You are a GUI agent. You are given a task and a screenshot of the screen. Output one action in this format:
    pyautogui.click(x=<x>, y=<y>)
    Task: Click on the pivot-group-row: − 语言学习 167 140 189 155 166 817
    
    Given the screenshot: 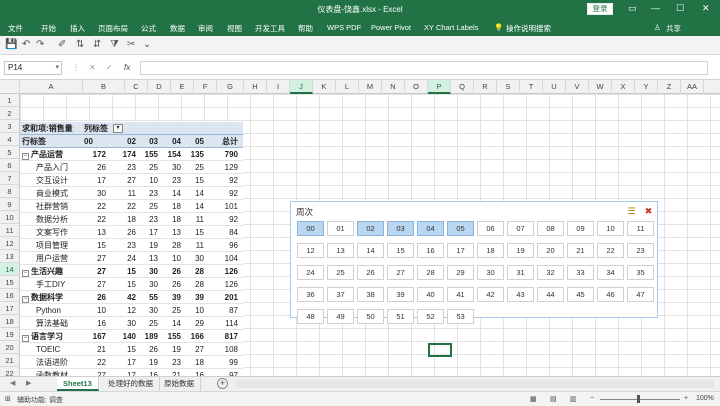 What is the action you would take?
    pyautogui.click(x=131, y=336)
    